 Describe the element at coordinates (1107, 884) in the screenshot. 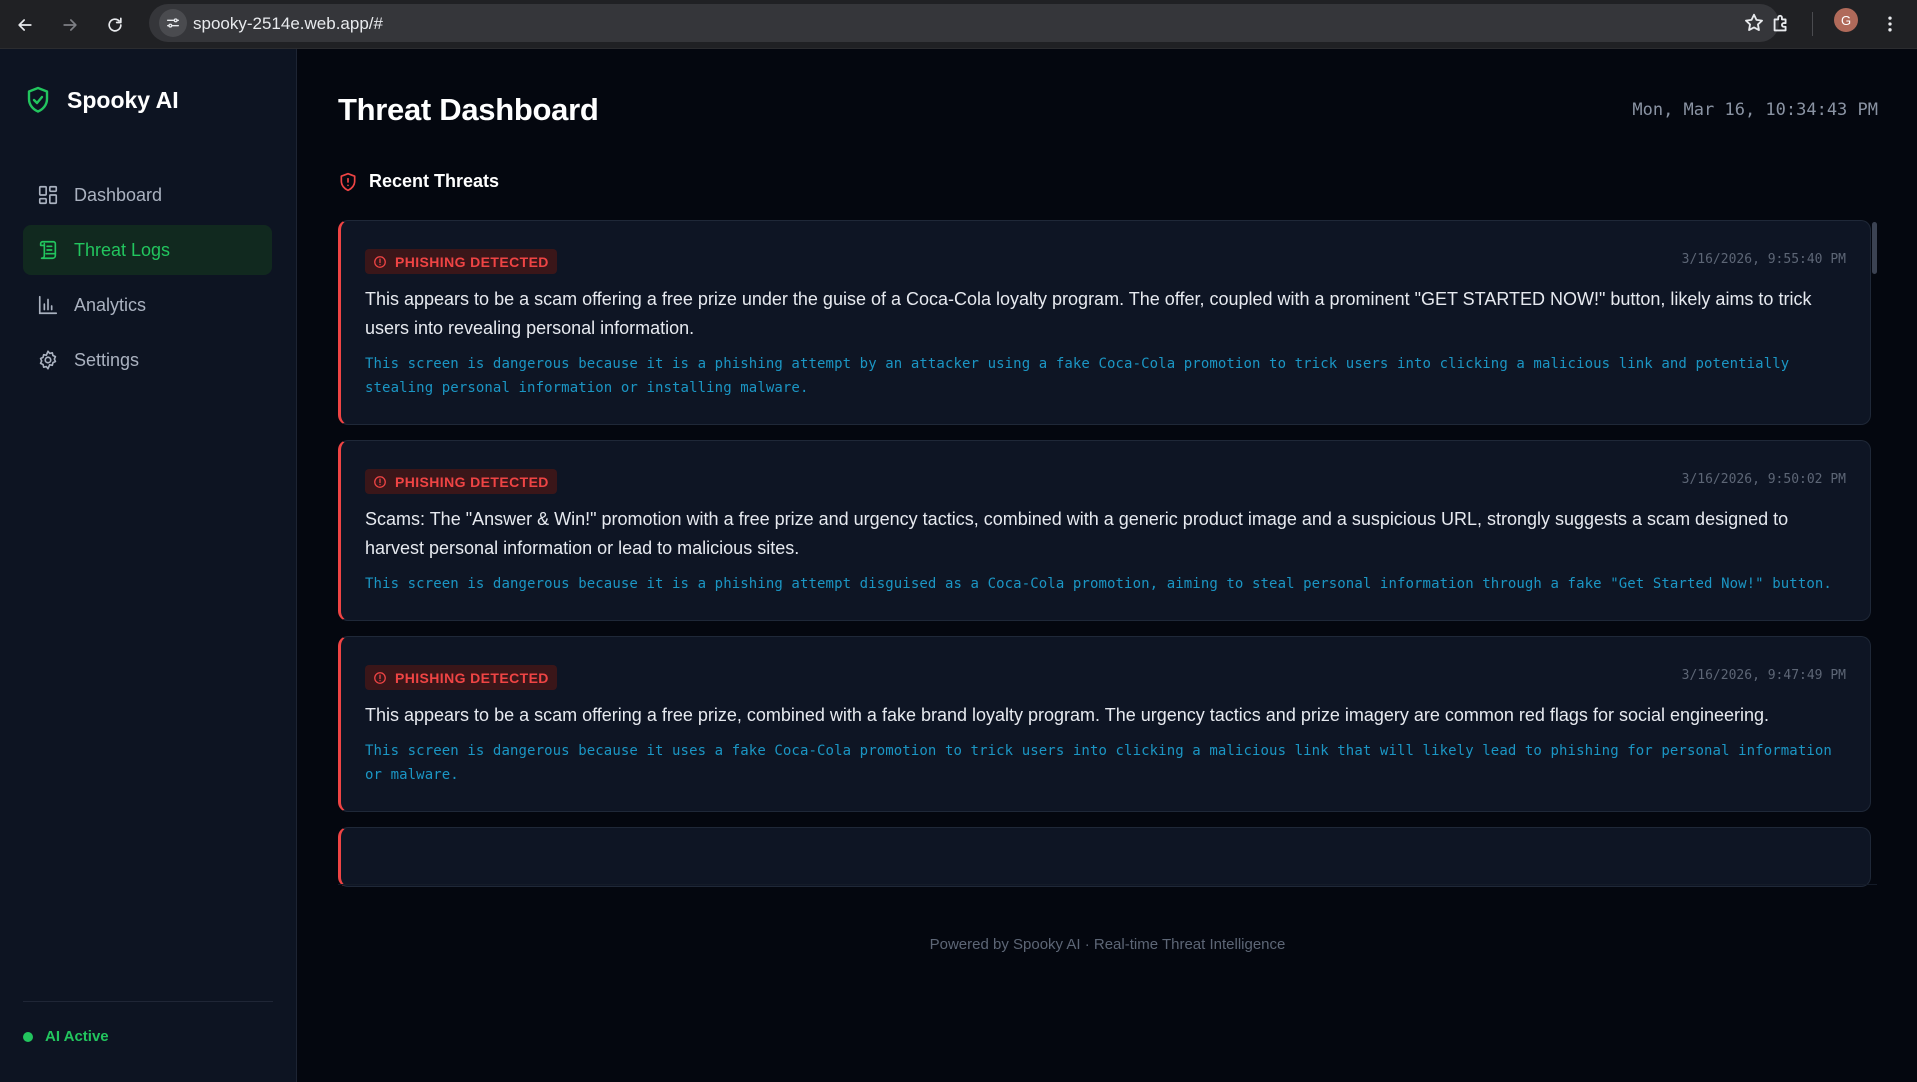

I see `footer-divider` at that location.